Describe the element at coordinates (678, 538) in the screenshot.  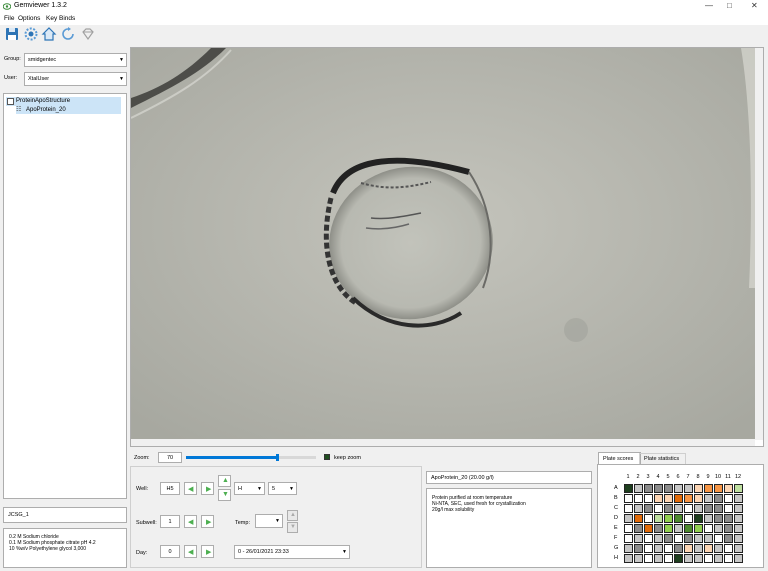
I see `plate-well-F6` at that location.